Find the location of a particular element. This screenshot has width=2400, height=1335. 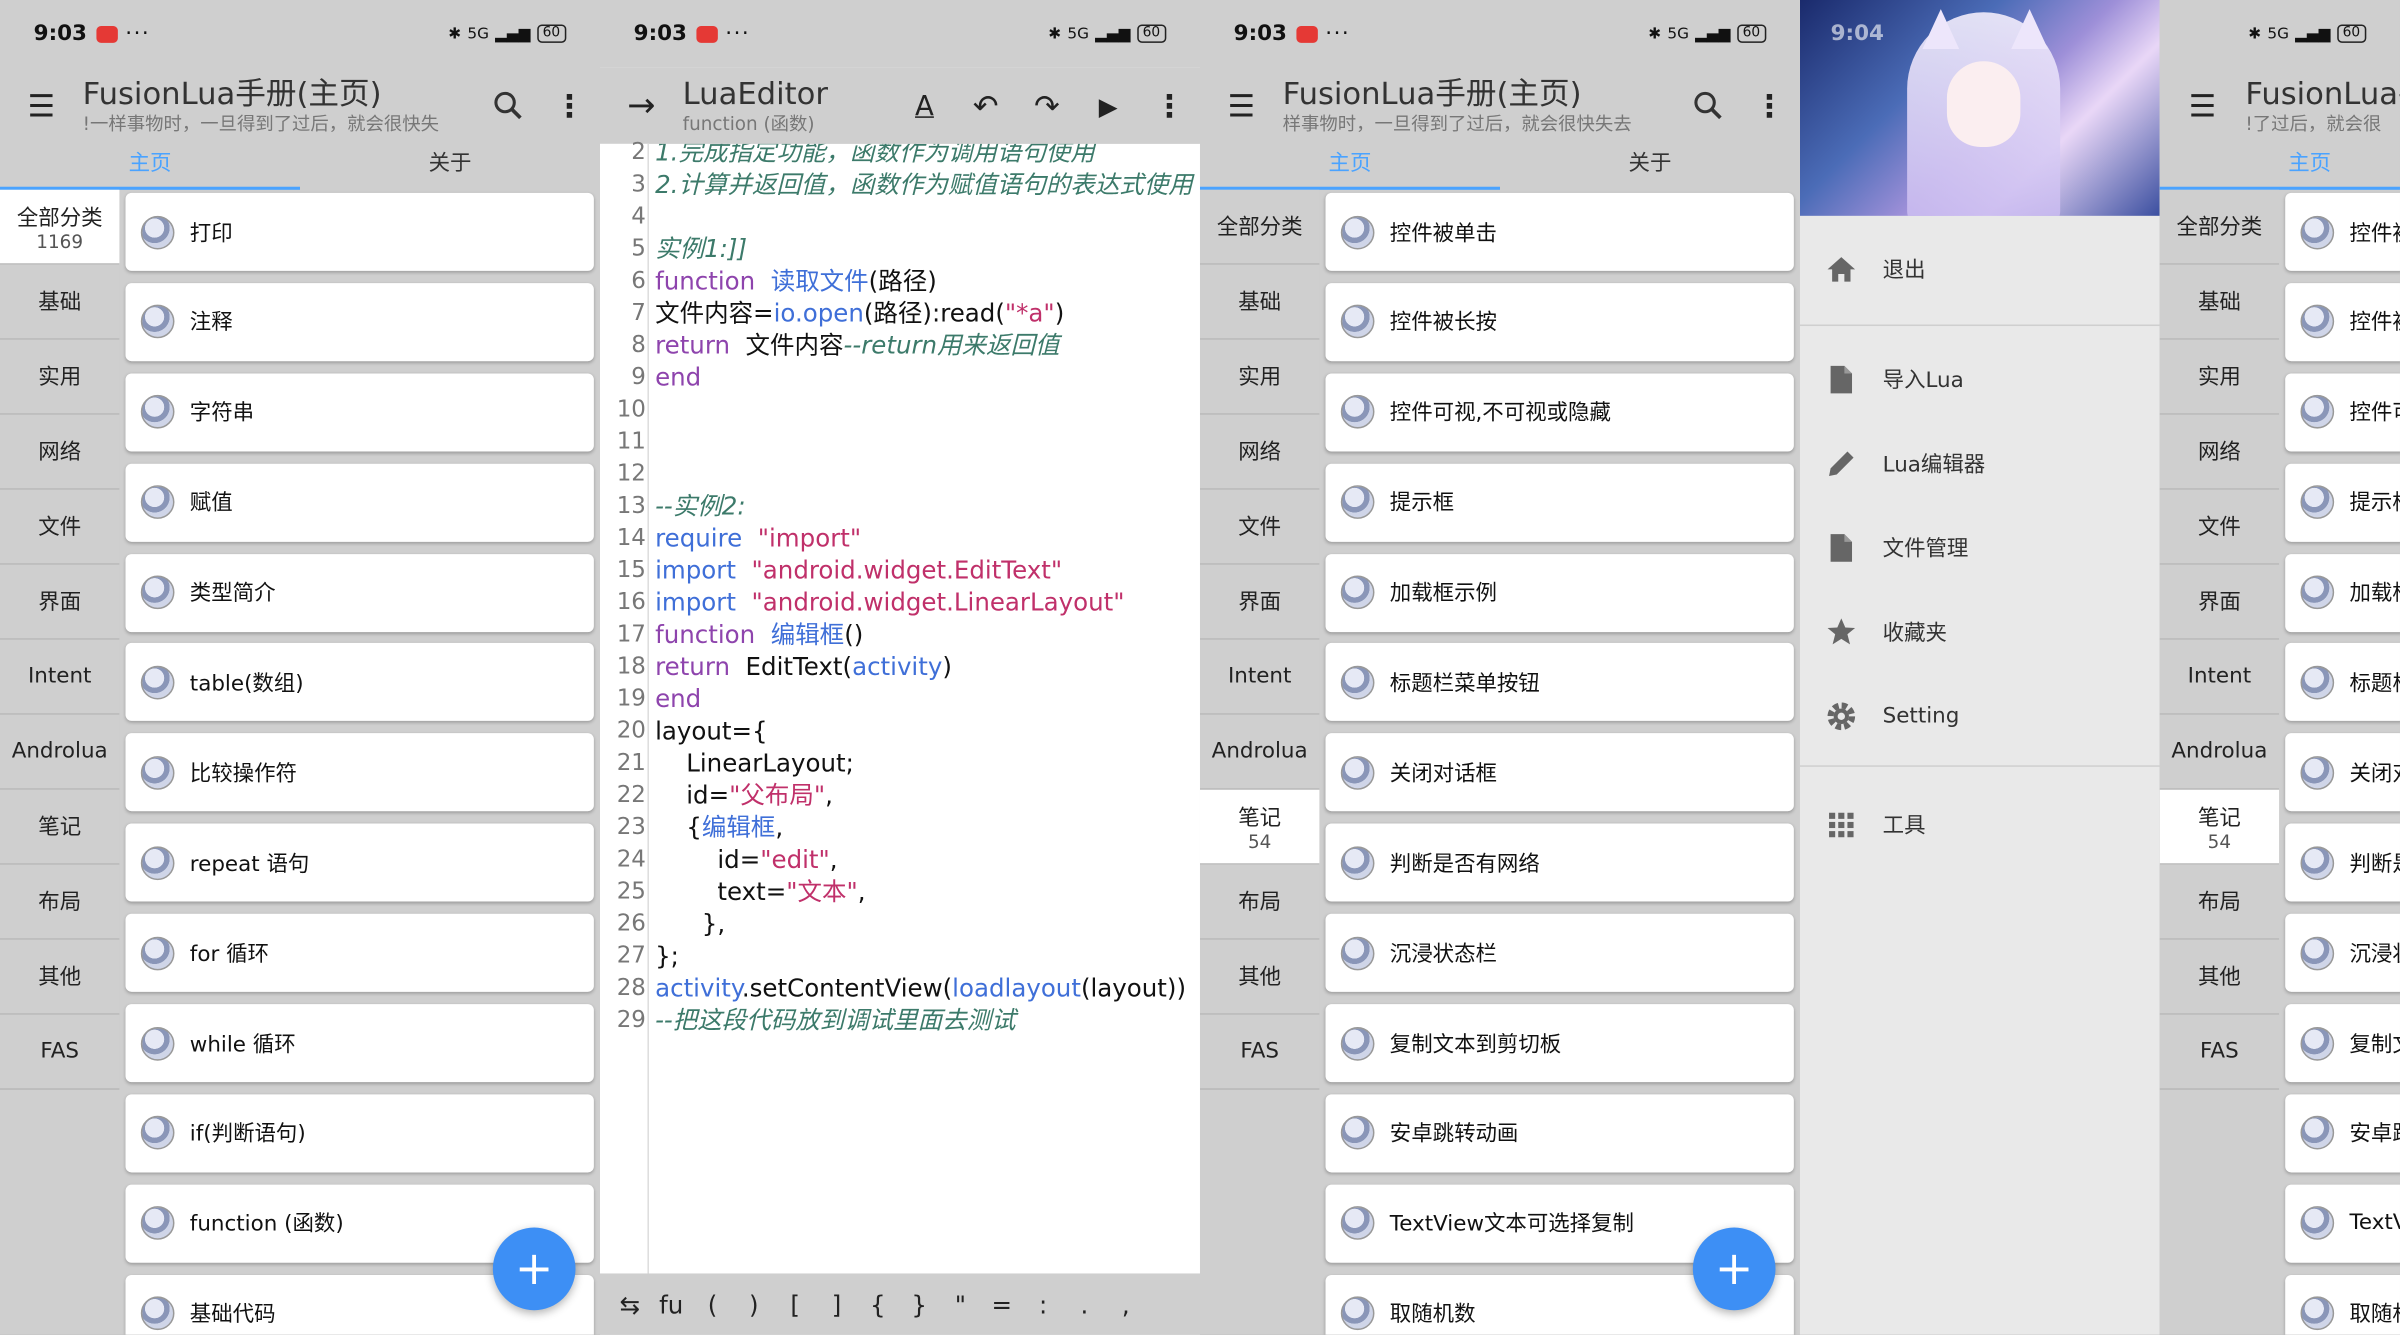

list-item: 注释 is located at coordinates (359, 322).